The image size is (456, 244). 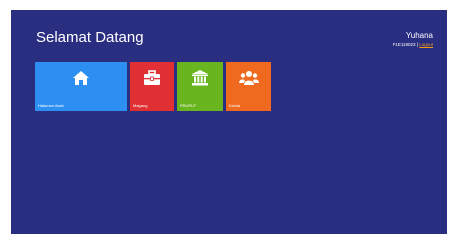 What do you see at coordinates (248, 80) in the screenshot?
I see `users-icon` at bounding box center [248, 80].